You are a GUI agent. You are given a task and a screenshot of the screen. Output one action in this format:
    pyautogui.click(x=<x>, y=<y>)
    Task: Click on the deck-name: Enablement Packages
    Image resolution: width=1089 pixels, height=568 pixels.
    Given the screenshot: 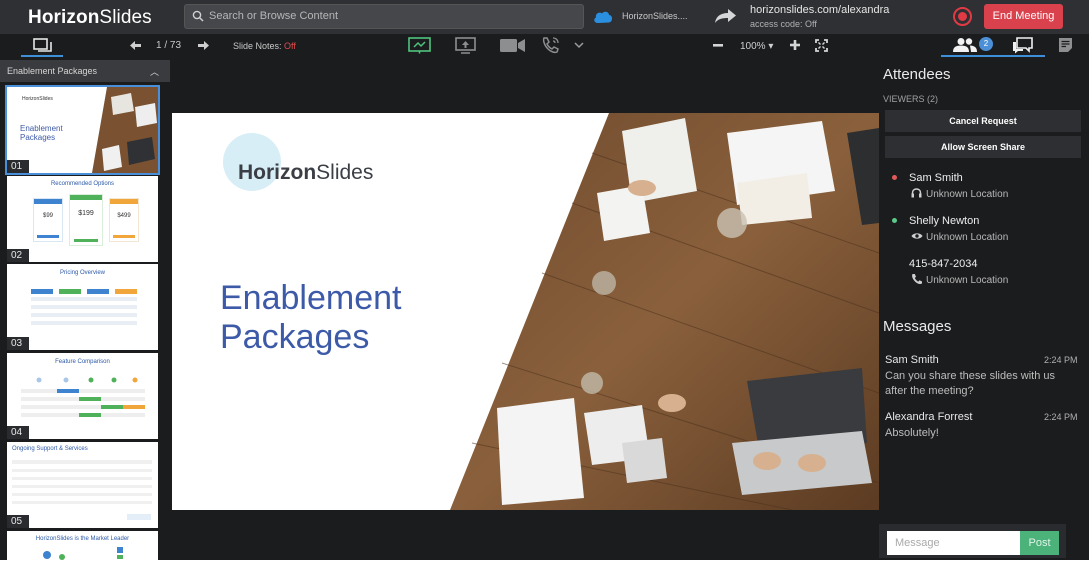 What is the action you would take?
    pyautogui.click(x=52, y=71)
    